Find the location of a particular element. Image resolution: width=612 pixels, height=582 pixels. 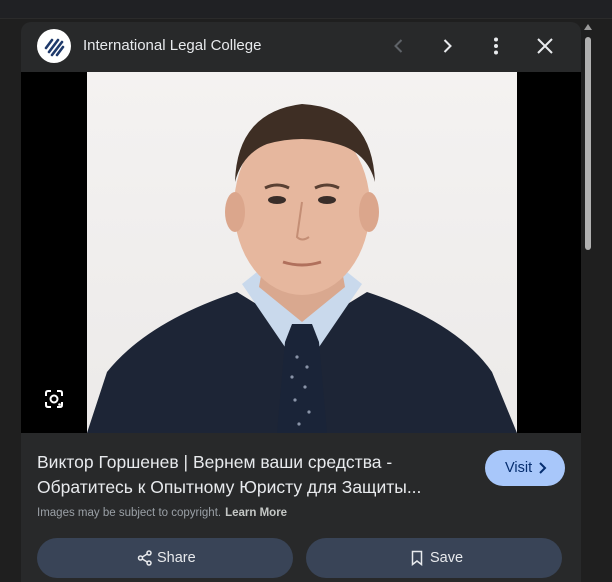

scrollbar-thumb is located at coordinates (588, 143).